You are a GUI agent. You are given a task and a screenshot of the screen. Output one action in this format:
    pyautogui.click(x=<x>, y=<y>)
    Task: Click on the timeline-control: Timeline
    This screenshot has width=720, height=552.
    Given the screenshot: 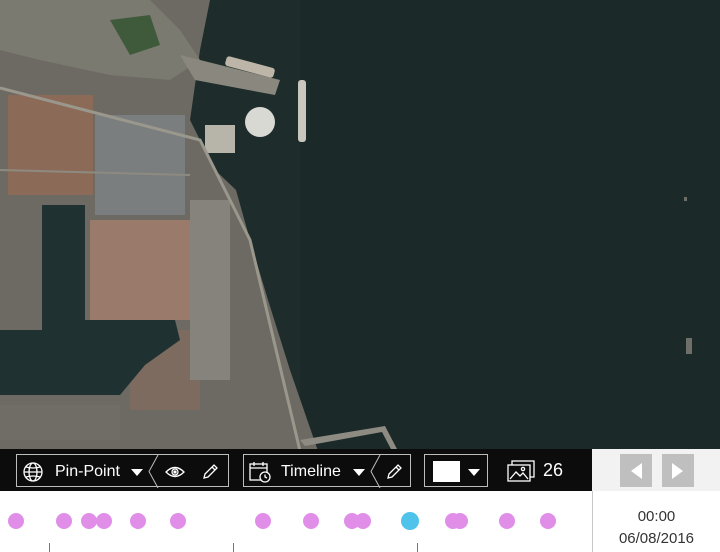 What is the action you would take?
    pyautogui.click(x=327, y=471)
    